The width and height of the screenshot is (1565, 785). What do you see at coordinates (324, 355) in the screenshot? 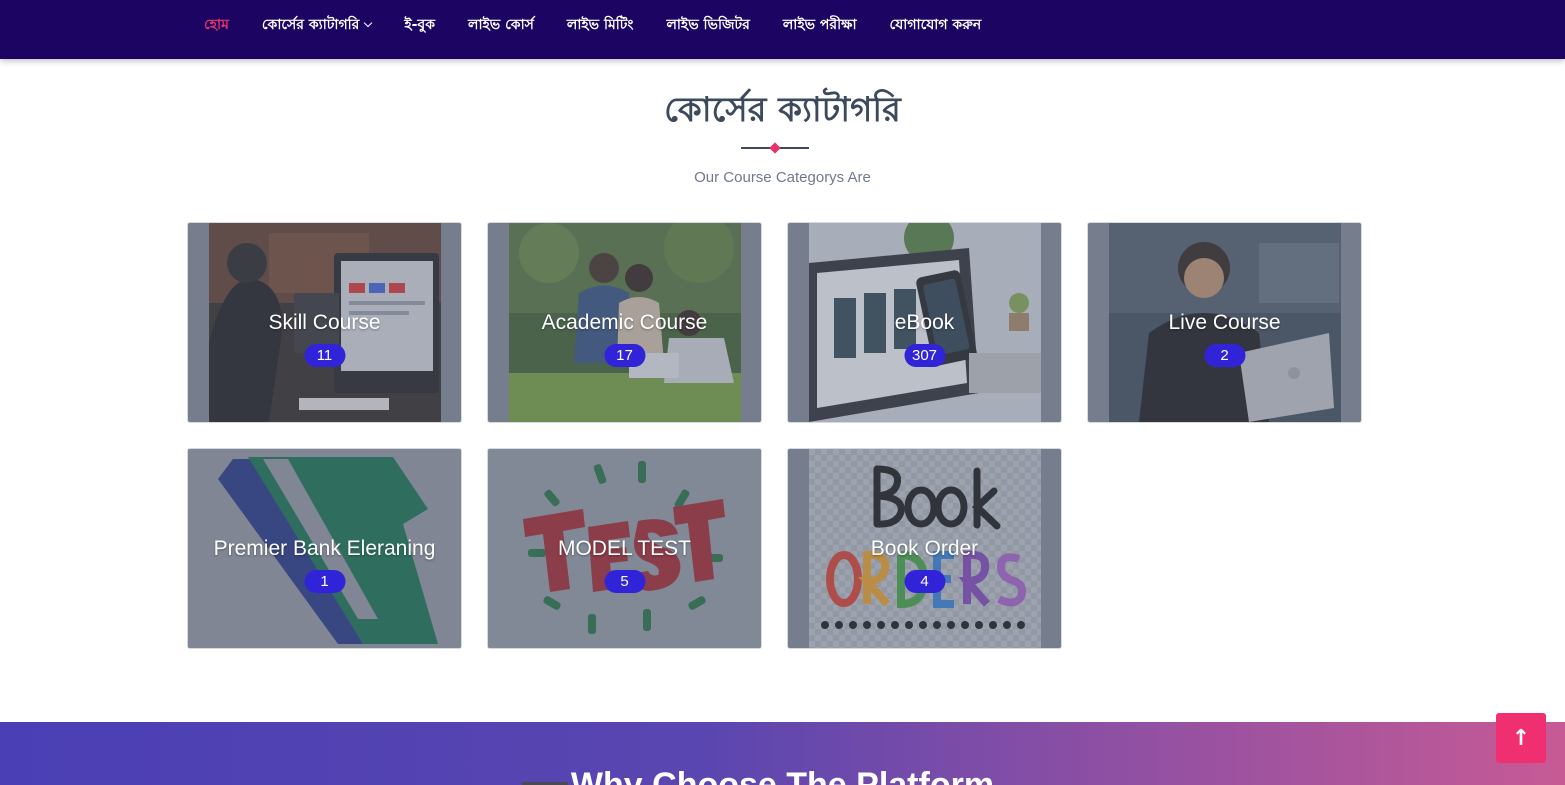
I see `category-count-badge: 11` at bounding box center [324, 355].